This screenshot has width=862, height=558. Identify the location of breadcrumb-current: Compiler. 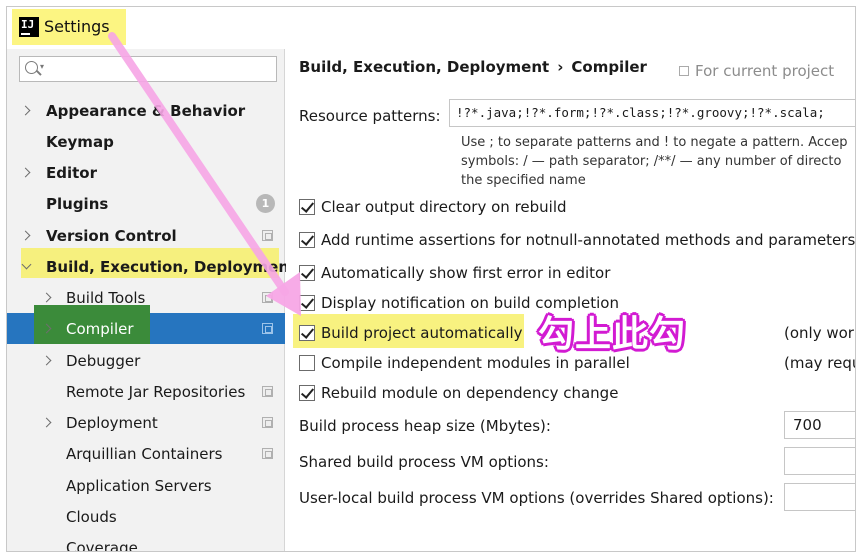
(609, 67).